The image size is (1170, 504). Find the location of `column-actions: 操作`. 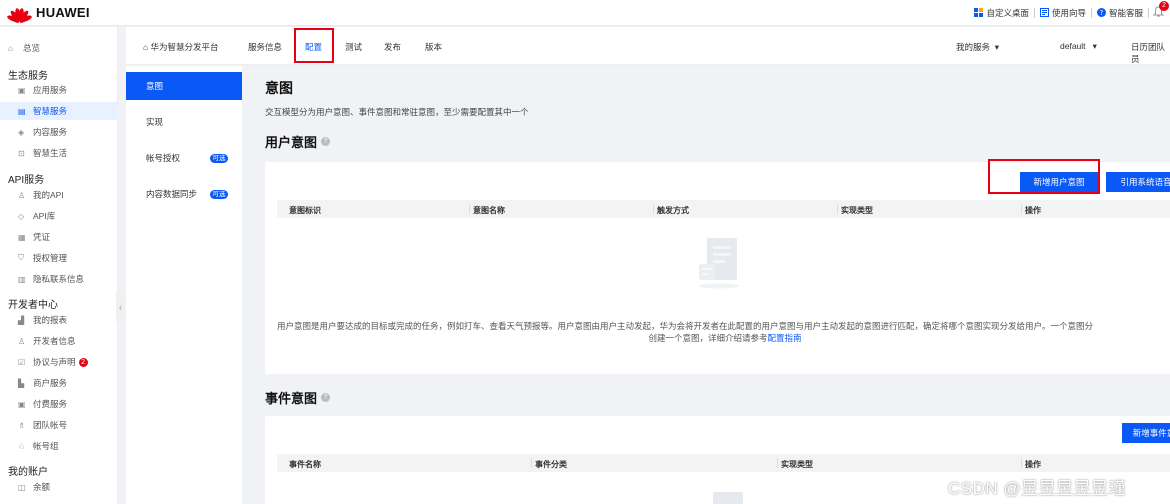

column-actions: 操作 is located at coordinates (1033, 210).